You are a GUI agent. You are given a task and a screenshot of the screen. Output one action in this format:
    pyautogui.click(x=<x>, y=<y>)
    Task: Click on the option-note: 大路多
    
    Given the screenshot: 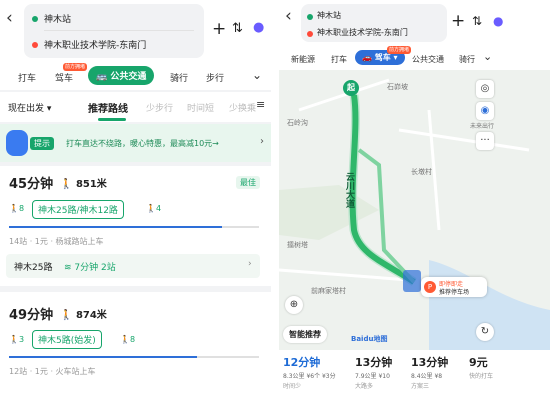 What is the action you would take?
    pyautogui.click(x=364, y=386)
    